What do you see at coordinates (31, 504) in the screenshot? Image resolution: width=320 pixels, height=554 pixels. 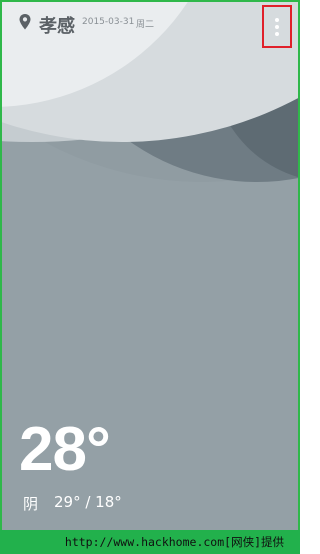 I see `weather-condition: 阴` at bounding box center [31, 504].